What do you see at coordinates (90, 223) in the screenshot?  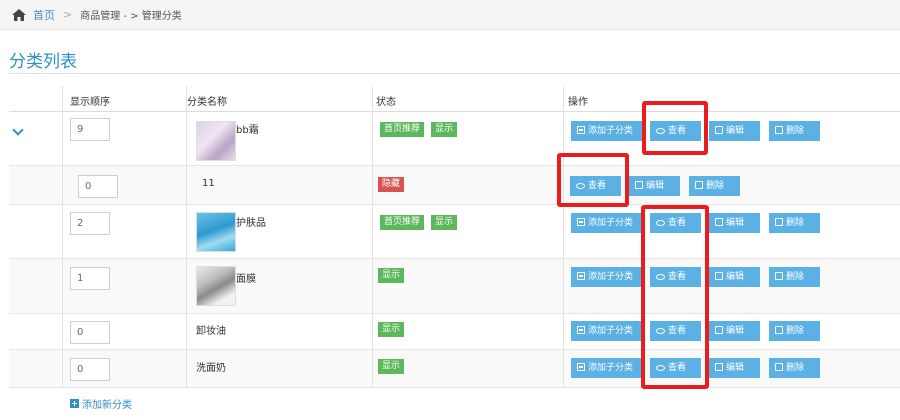 I see `order-input: 2` at bounding box center [90, 223].